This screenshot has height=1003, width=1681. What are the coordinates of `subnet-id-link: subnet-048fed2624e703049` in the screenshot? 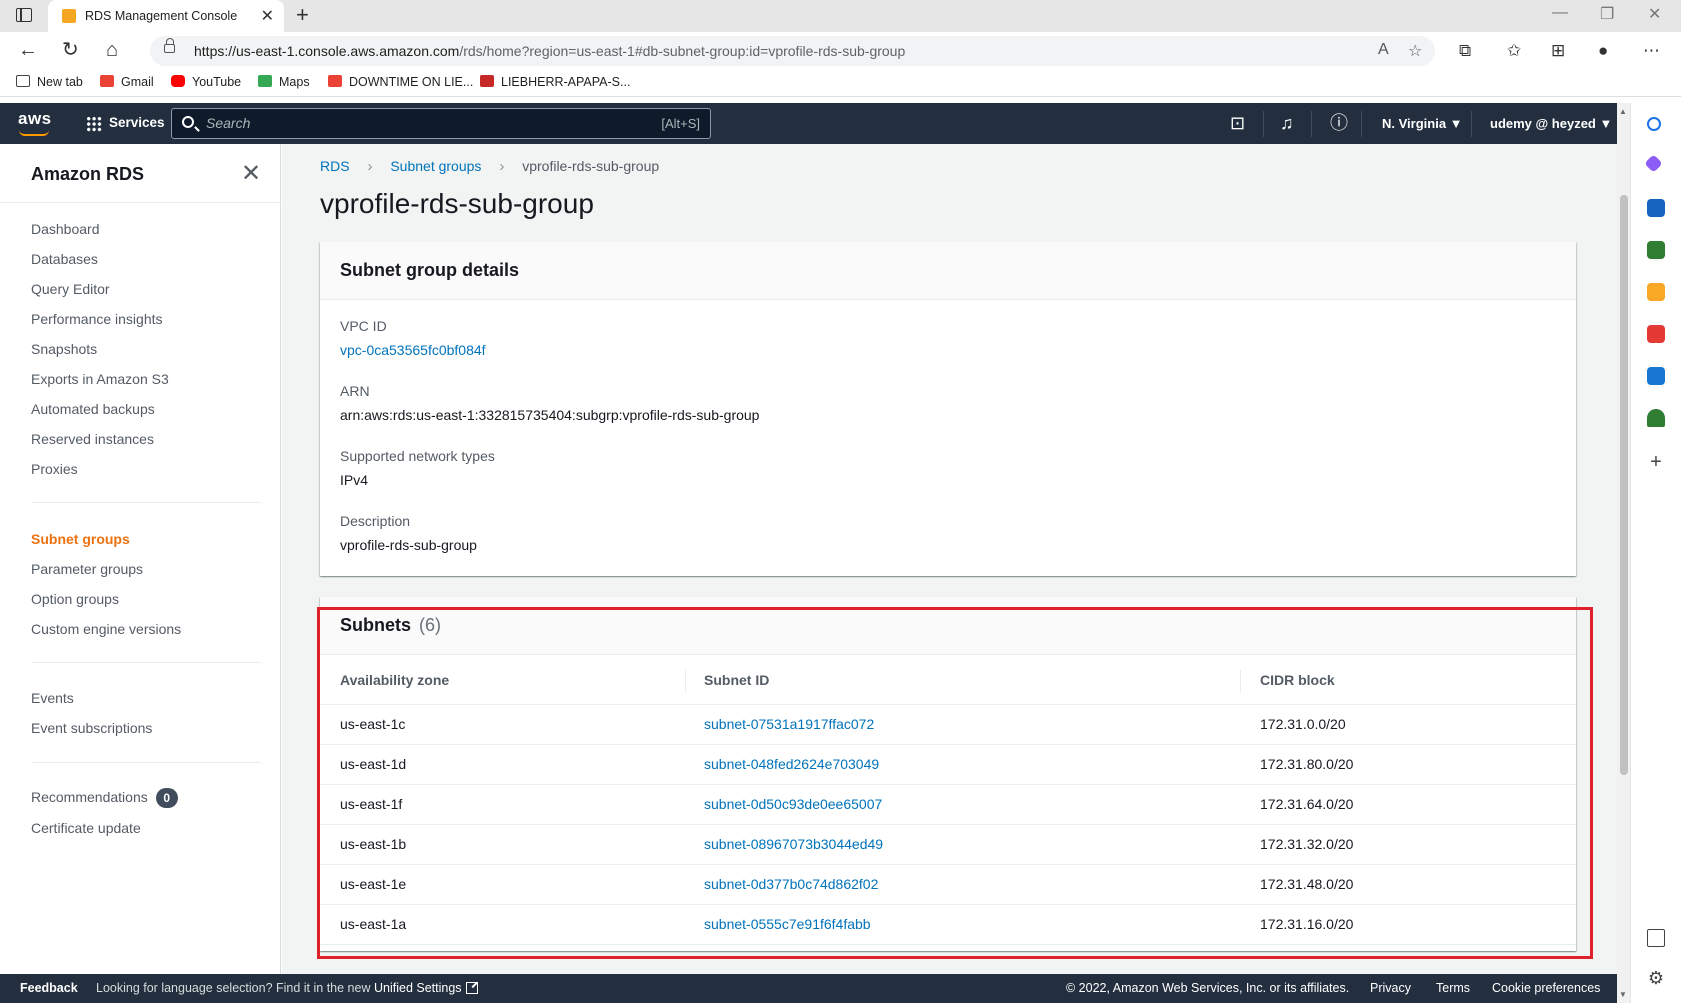 It's located at (791, 764).